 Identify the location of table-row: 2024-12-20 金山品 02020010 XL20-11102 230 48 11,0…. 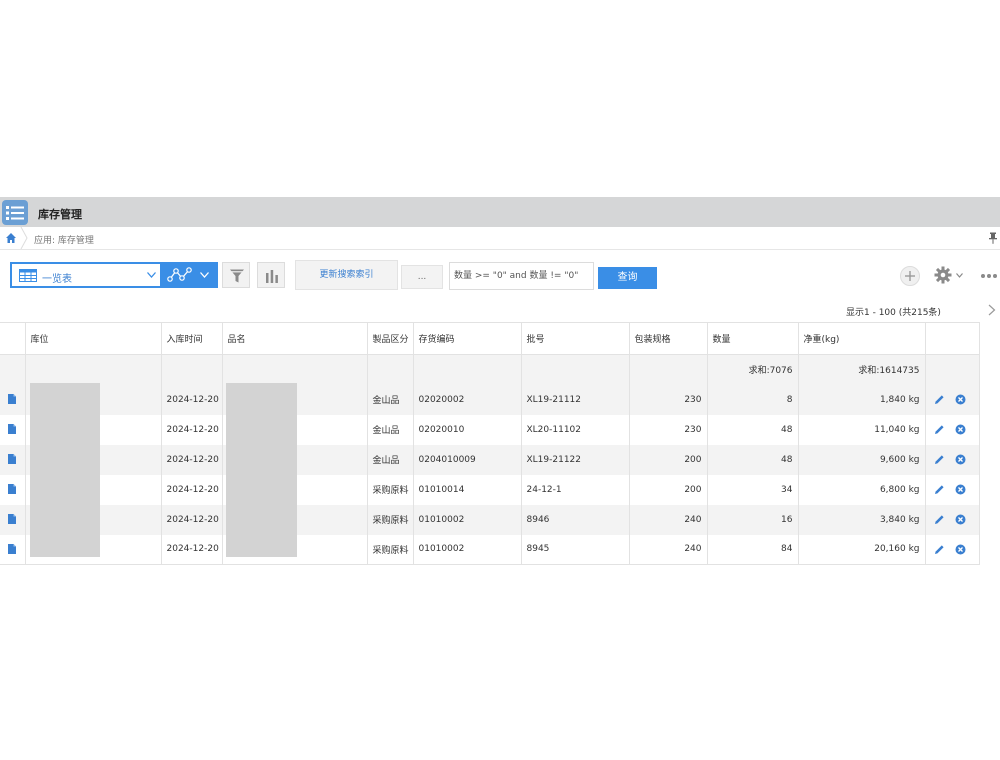
(490, 429).